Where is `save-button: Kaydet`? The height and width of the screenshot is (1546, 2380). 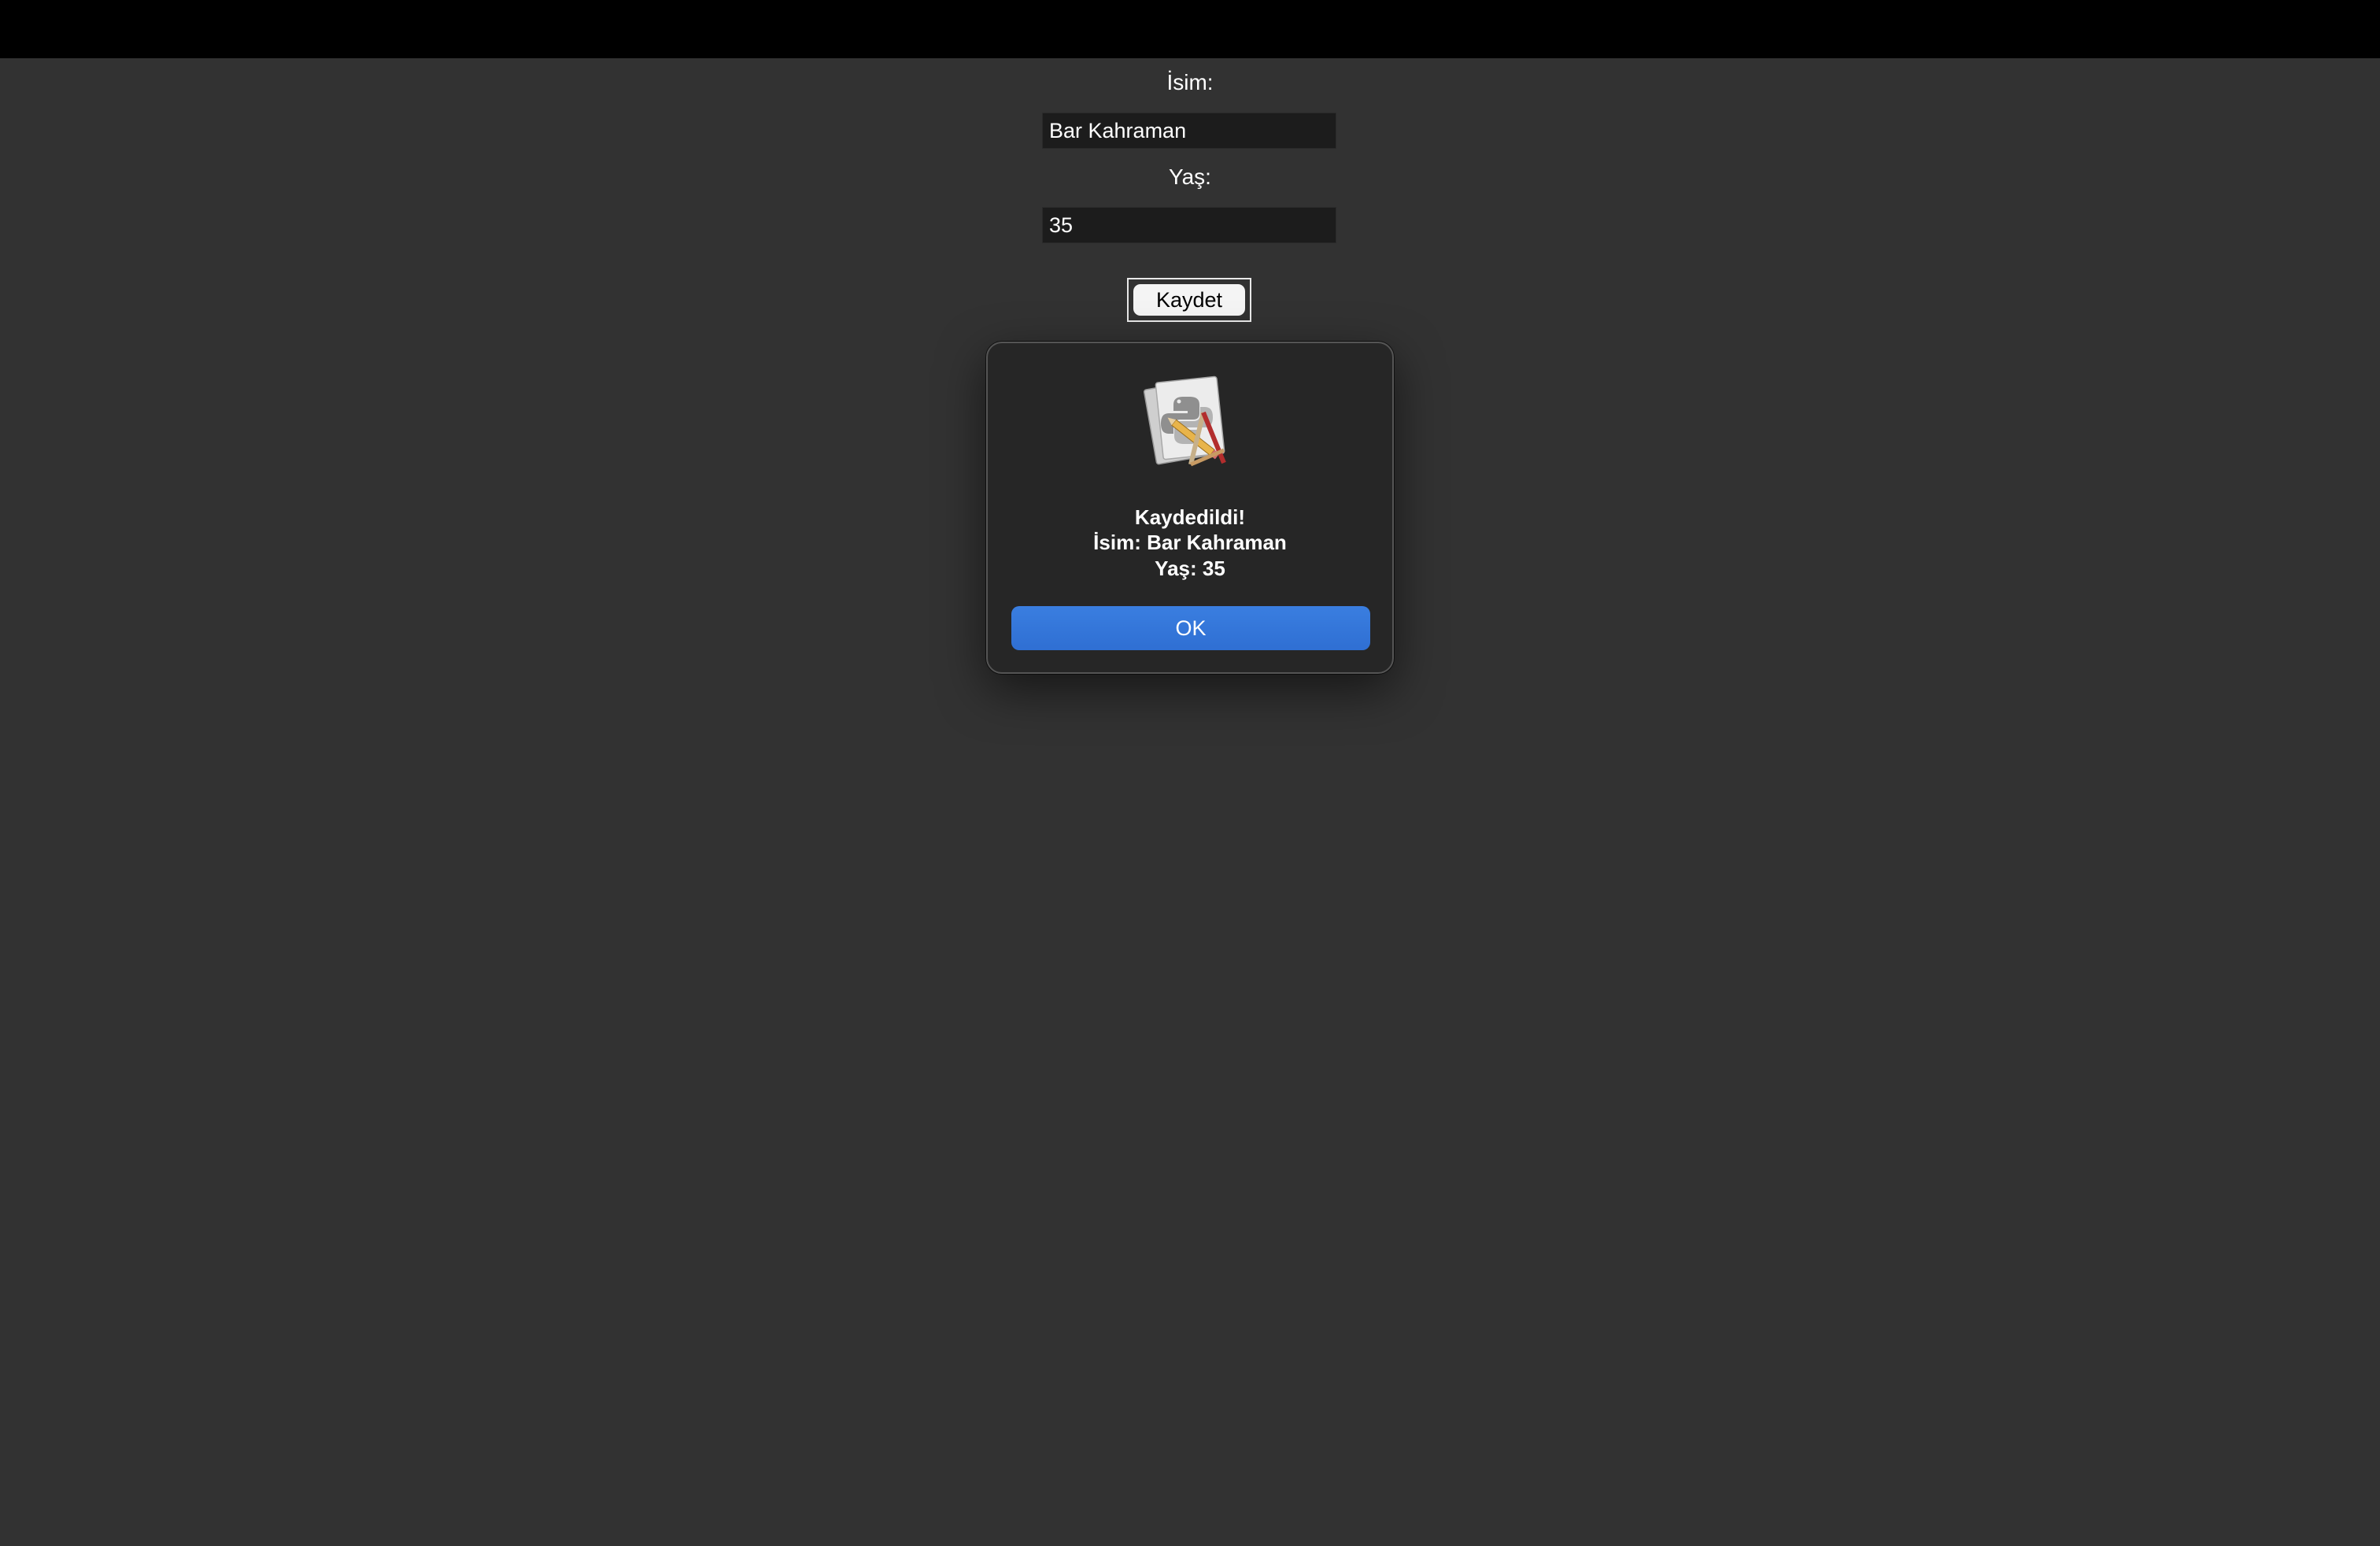 save-button: Kaydet is located at coordinates (1189, 300).